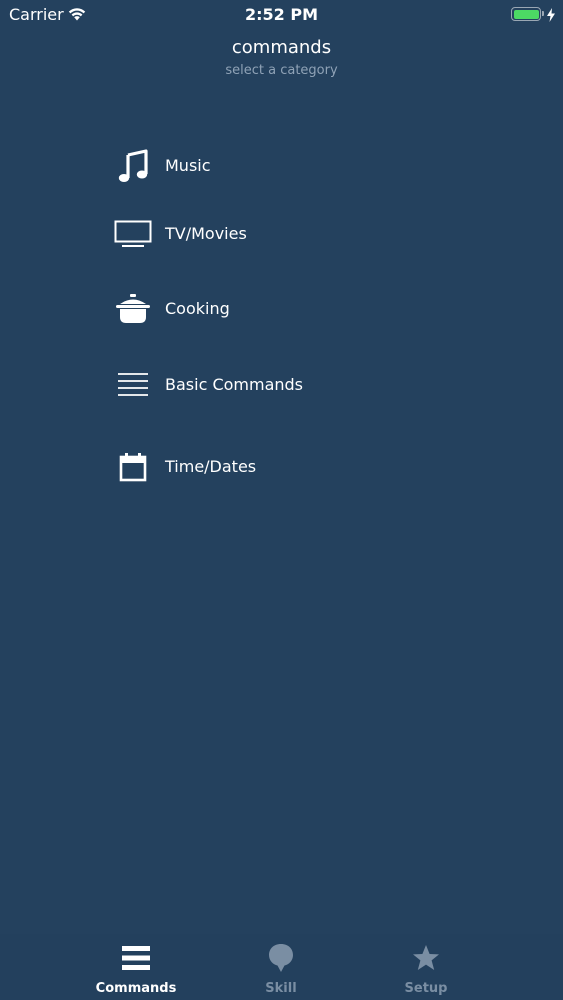  I want to click on category-basic-commands: Basic Commands, so click(272, 385).